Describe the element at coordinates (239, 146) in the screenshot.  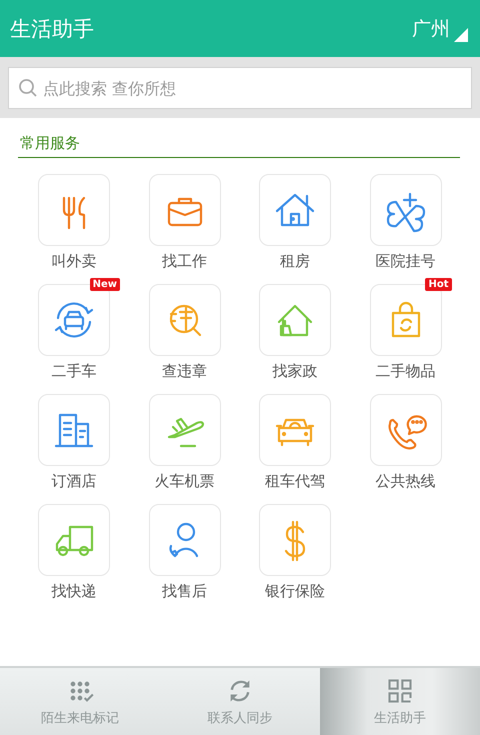
I see `section-heading: 常用服务` at that location.